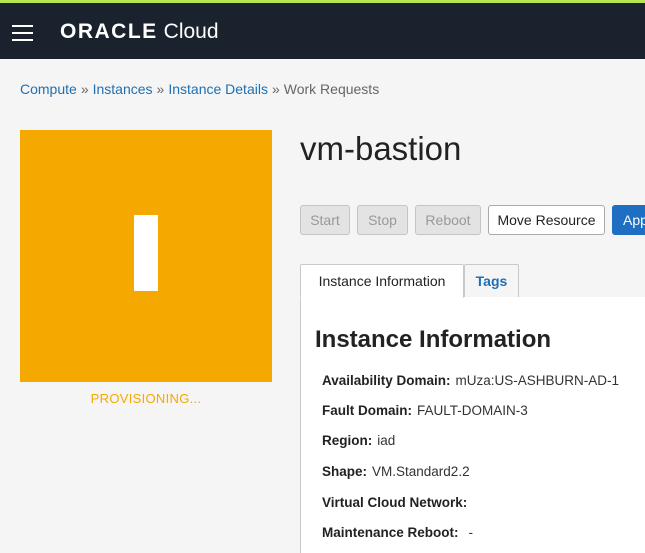 The height and width of the screenshot is (553, 645). I want to click on info-value: FAULT-DOMAIN-3, so click(472, 410).